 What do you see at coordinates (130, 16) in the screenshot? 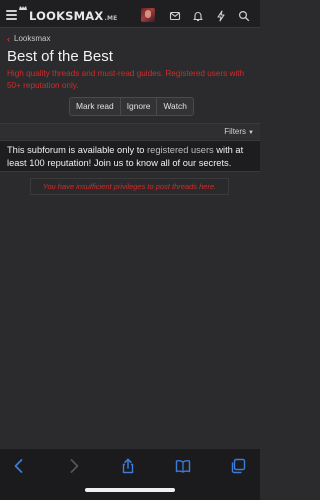
I see `top-header: LOOKSMAX.ME` at bounding box center [130, 16].